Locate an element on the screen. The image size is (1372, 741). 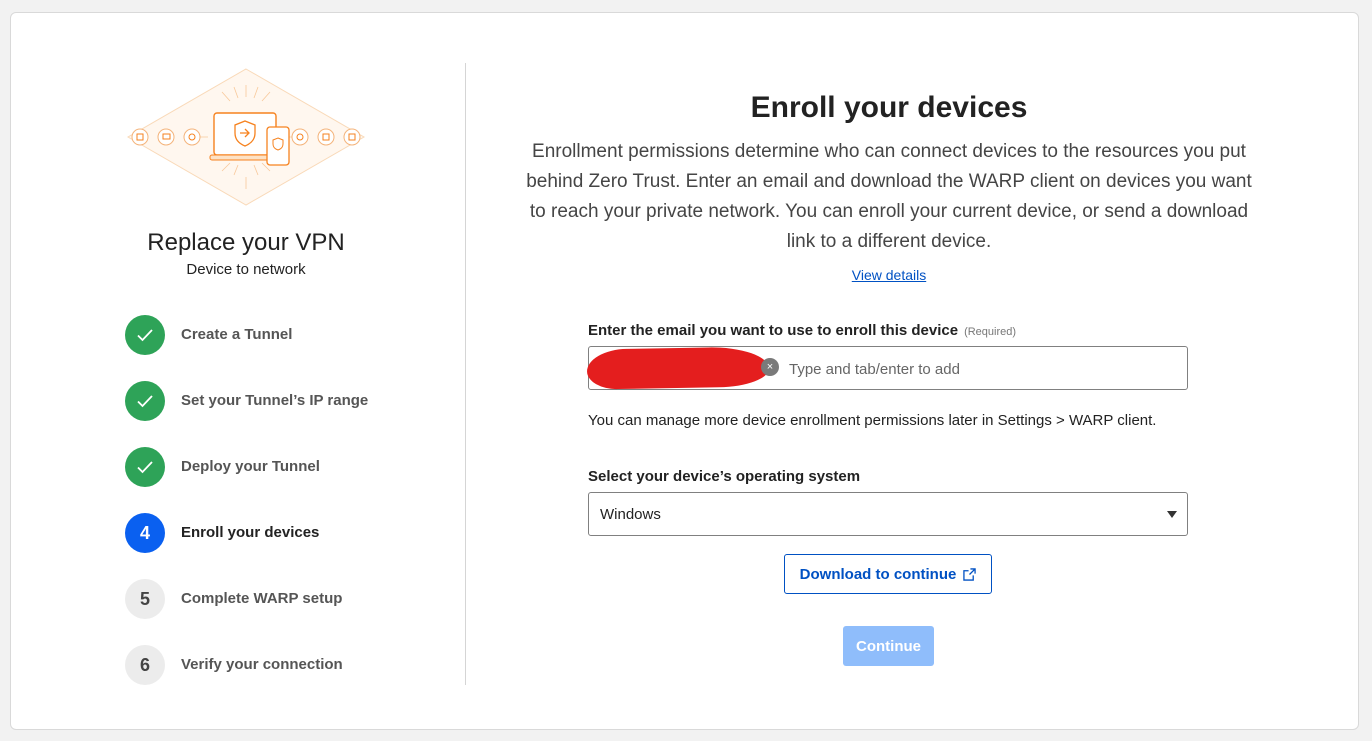
os-select: Windows is located at coordinates (888, 514).